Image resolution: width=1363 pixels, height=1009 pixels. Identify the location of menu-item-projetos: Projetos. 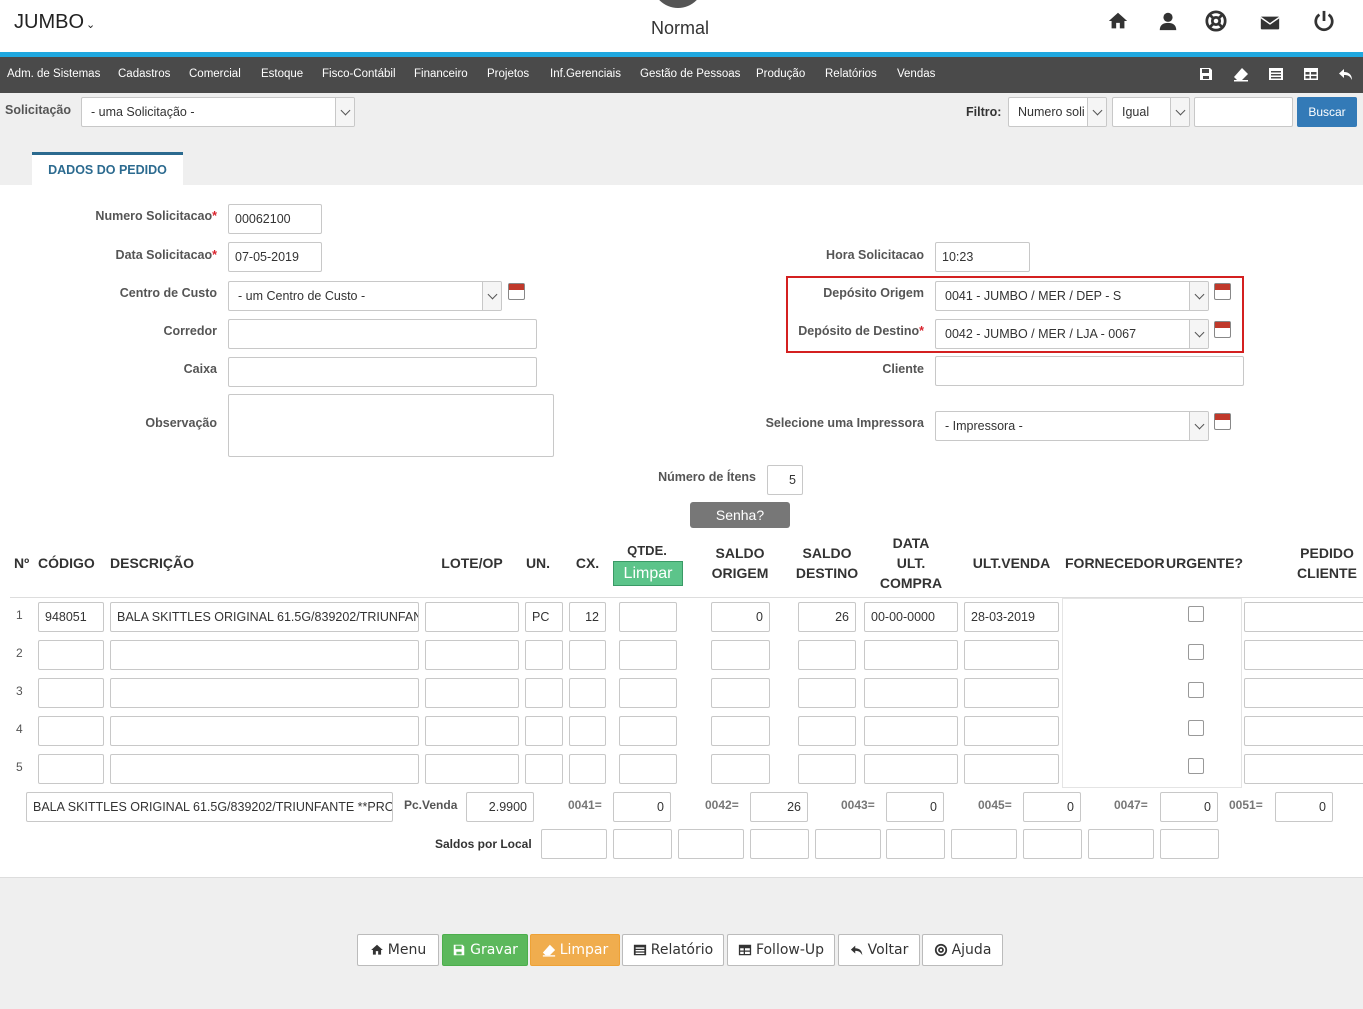
(508, 74).